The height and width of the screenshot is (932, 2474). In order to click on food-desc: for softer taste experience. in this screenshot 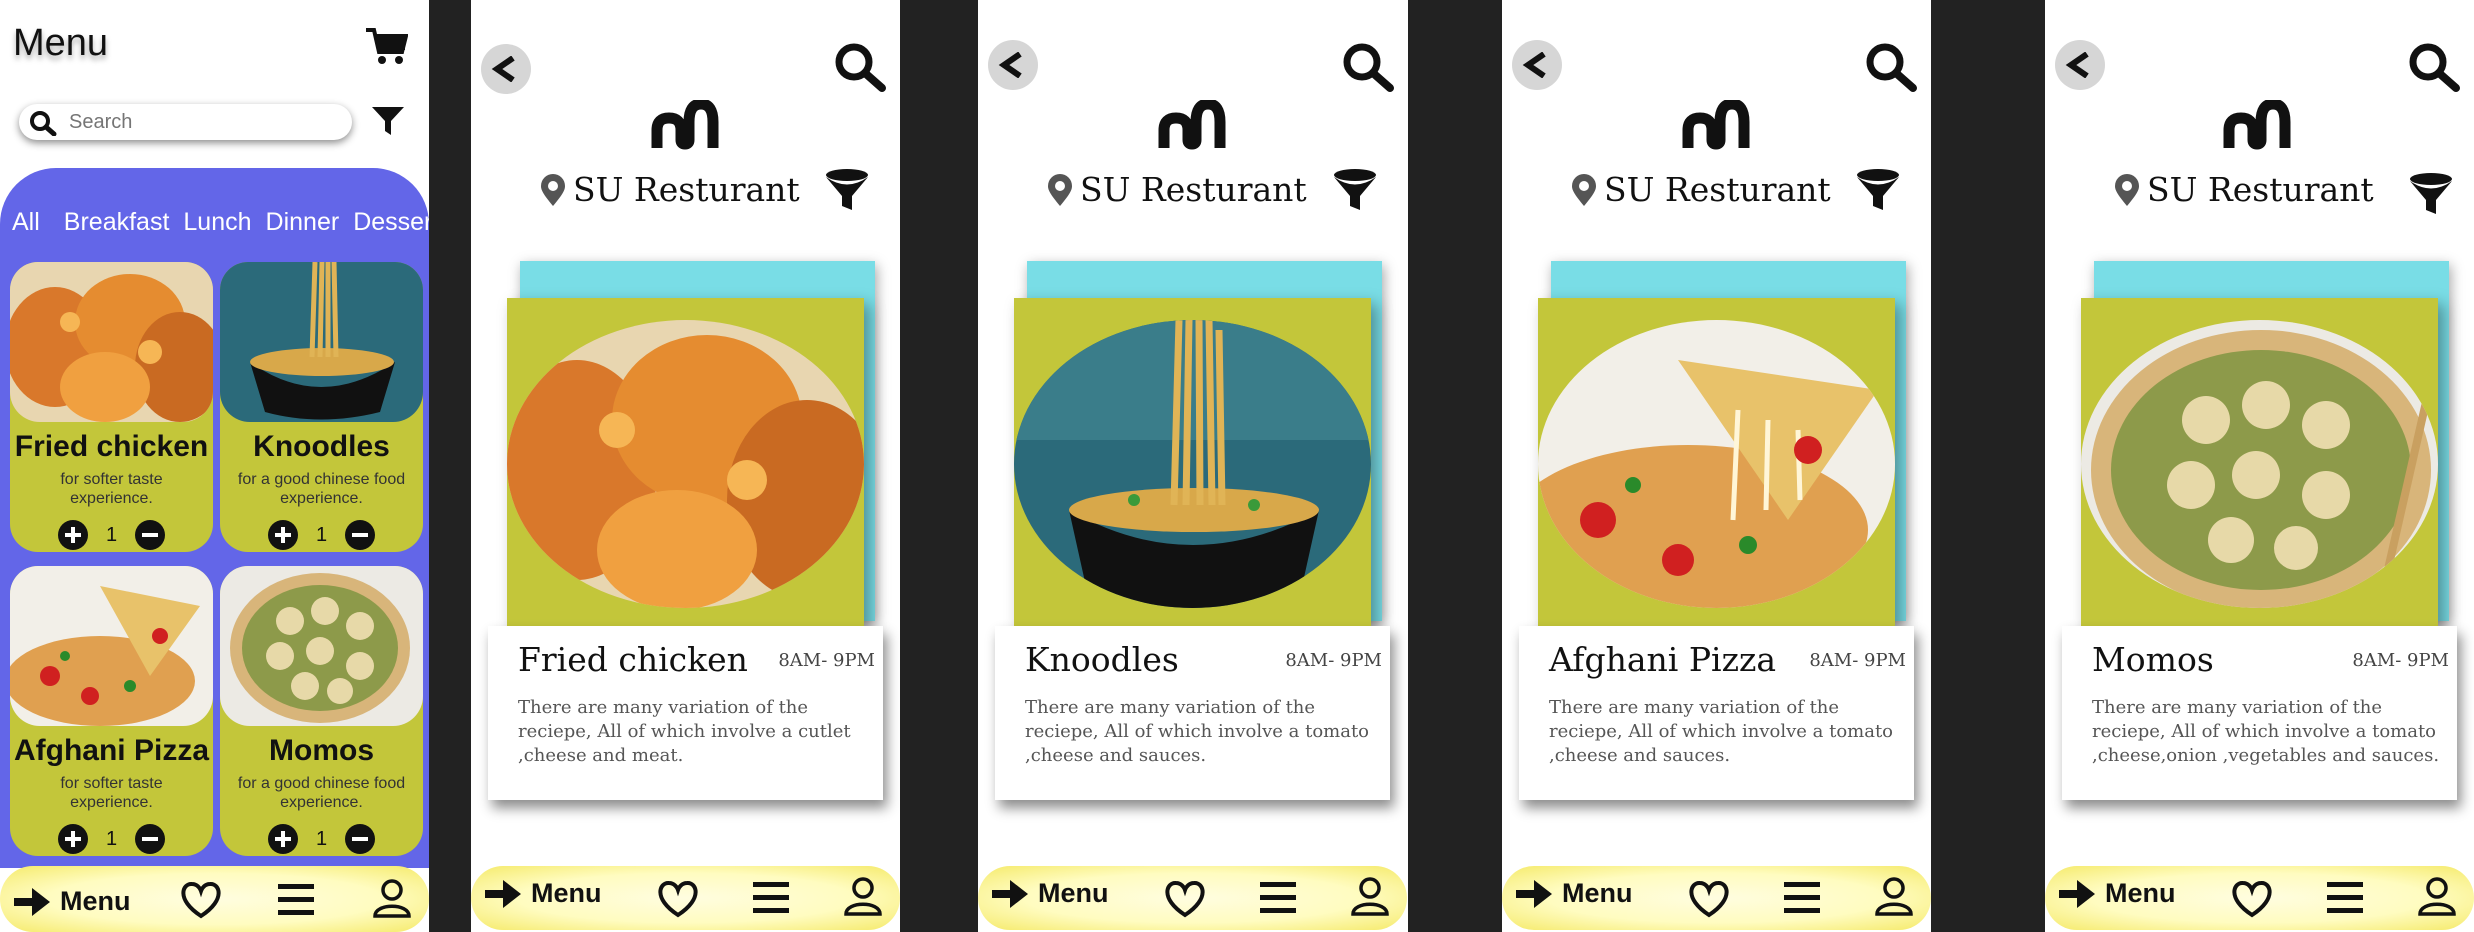, I will do `click(111, 489)`.